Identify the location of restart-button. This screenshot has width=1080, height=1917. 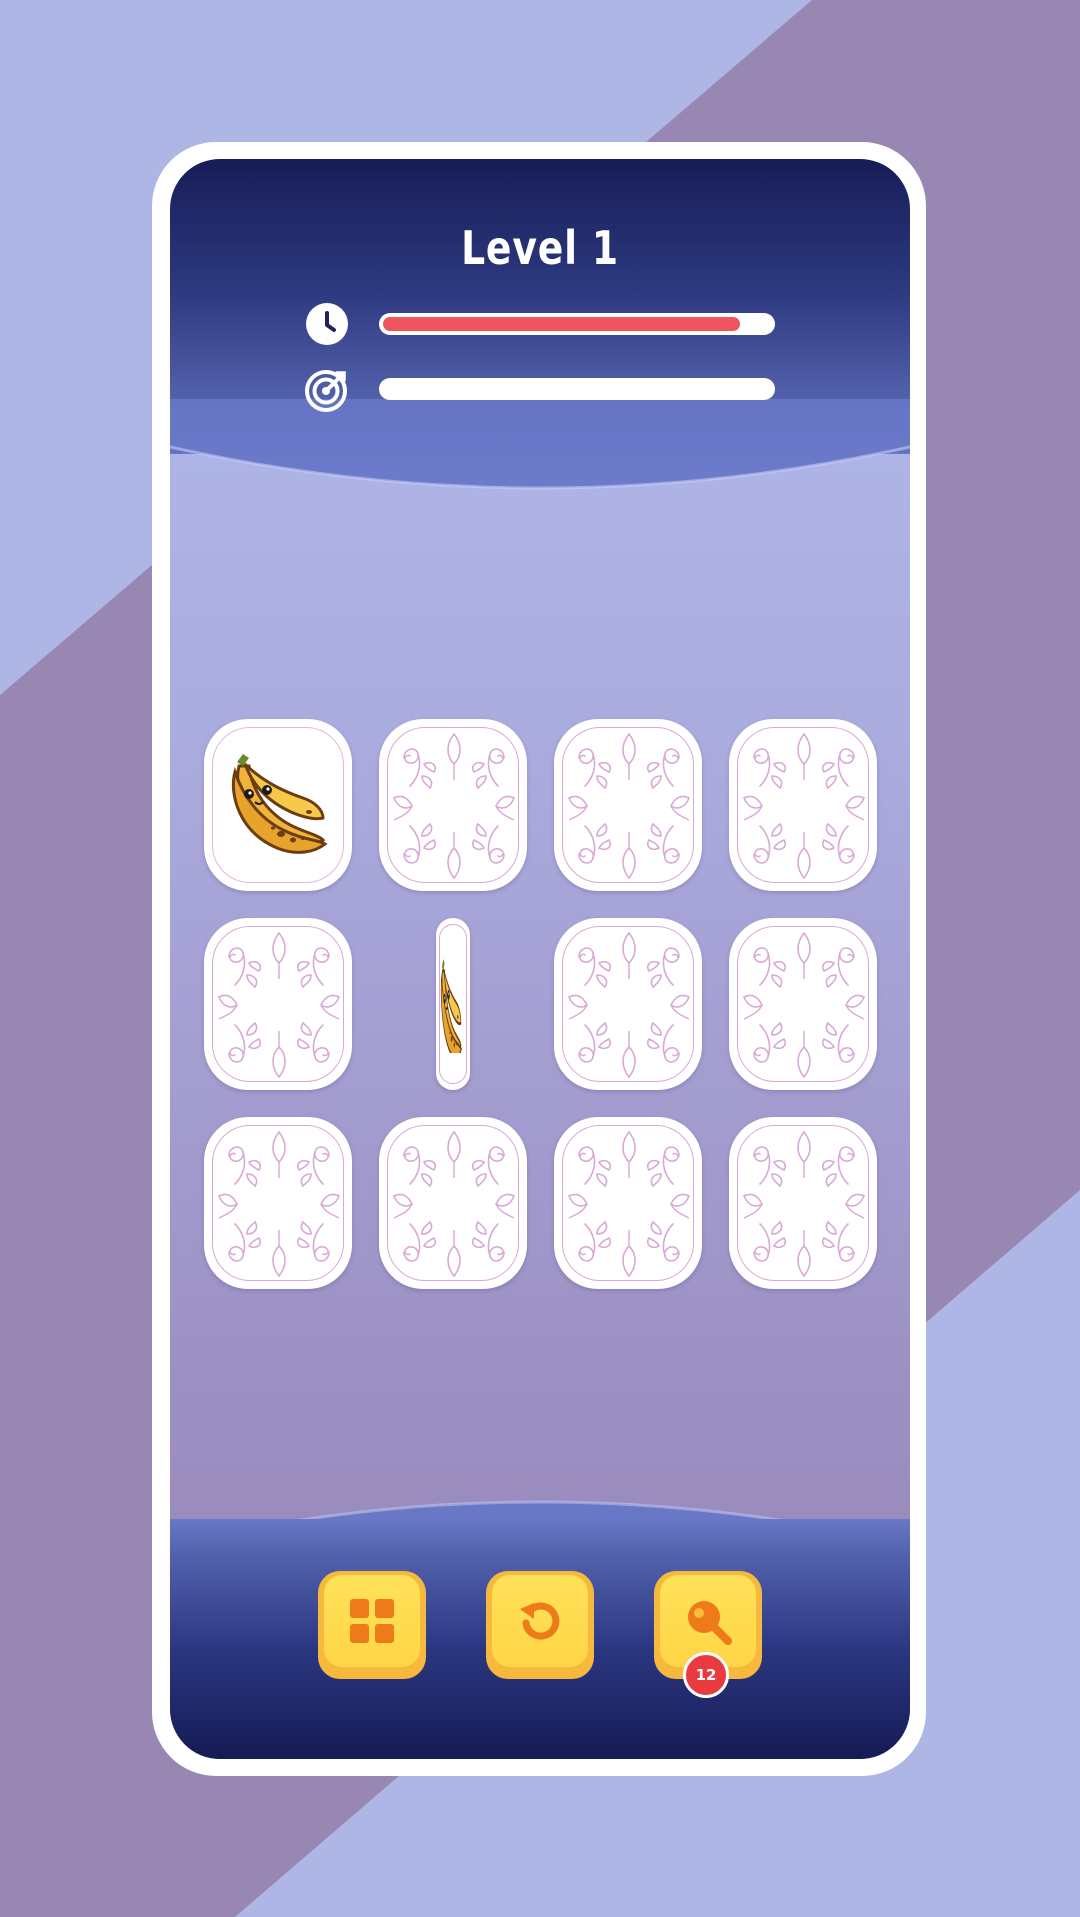
(540, 1625).